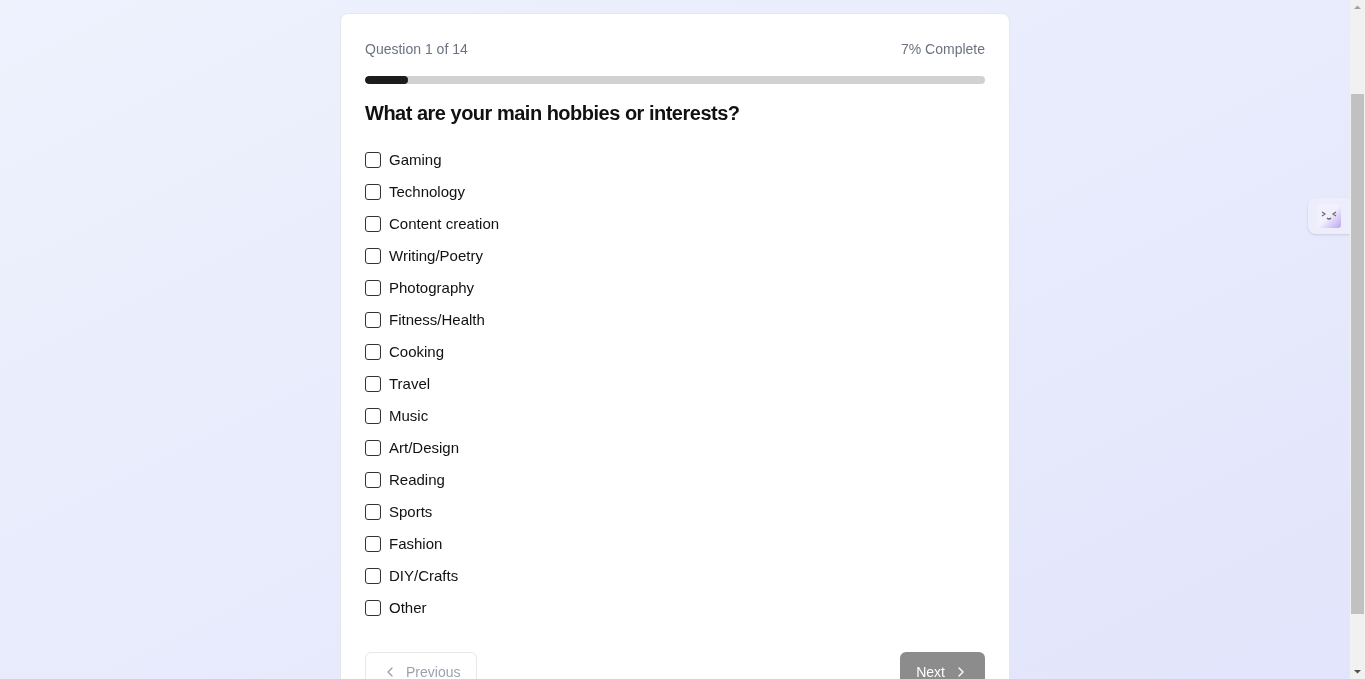  Describe the element at coordinates (416, 49) in the screenshot. I see `question-counter: Question 1 of 14` at that location.